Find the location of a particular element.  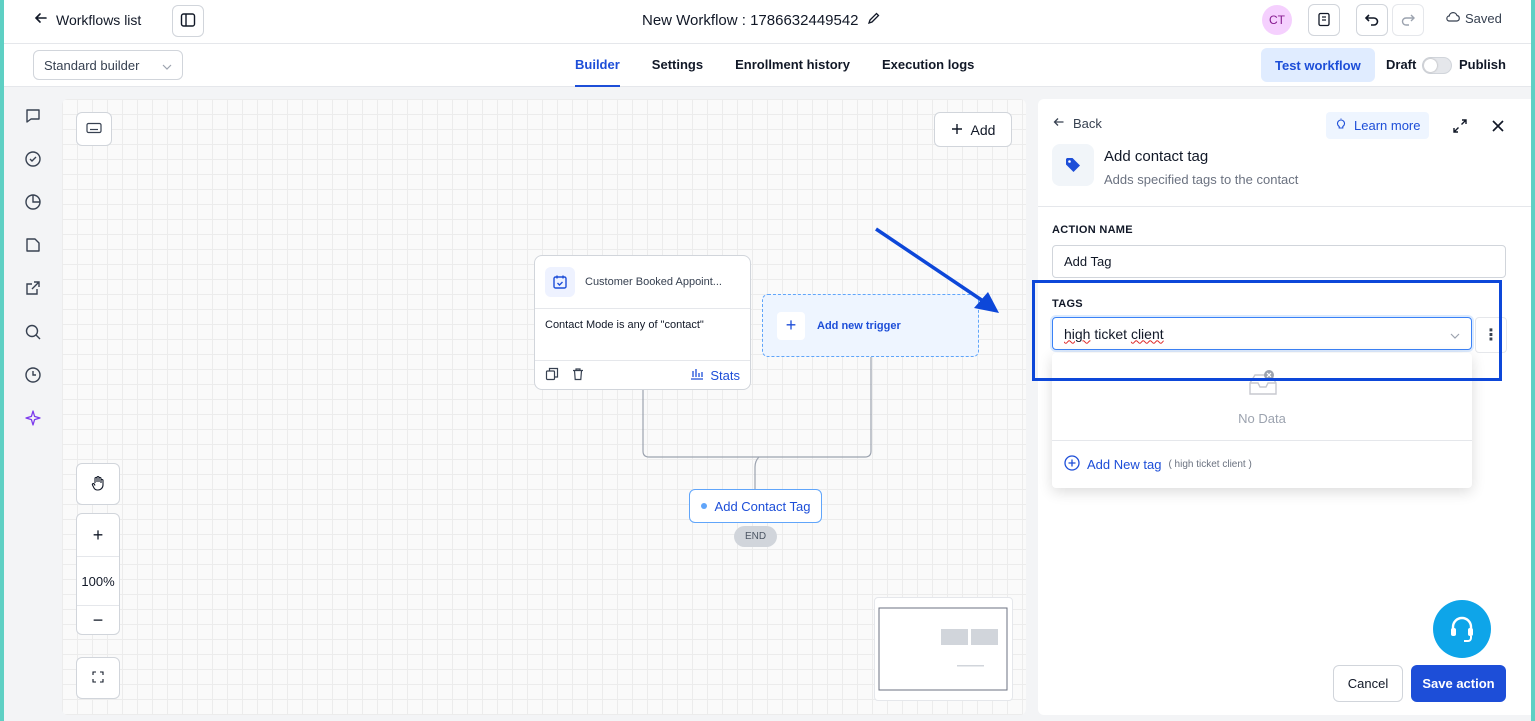

annotation-highlight-box is located at coordinates (1267, 330).